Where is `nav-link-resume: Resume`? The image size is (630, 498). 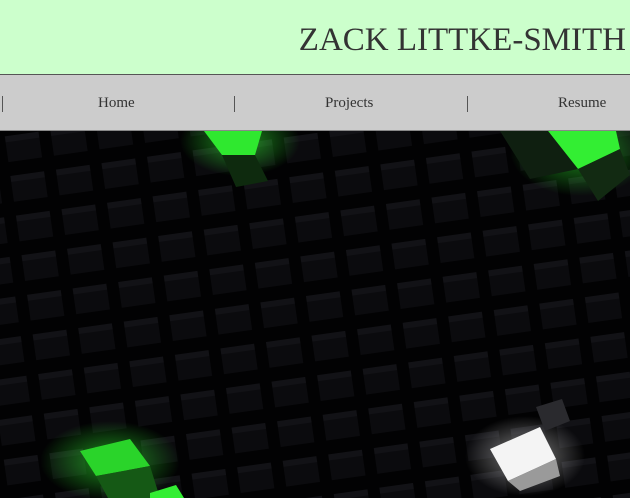 nav-link-resume: Resume is located at coordinates (582, 103).